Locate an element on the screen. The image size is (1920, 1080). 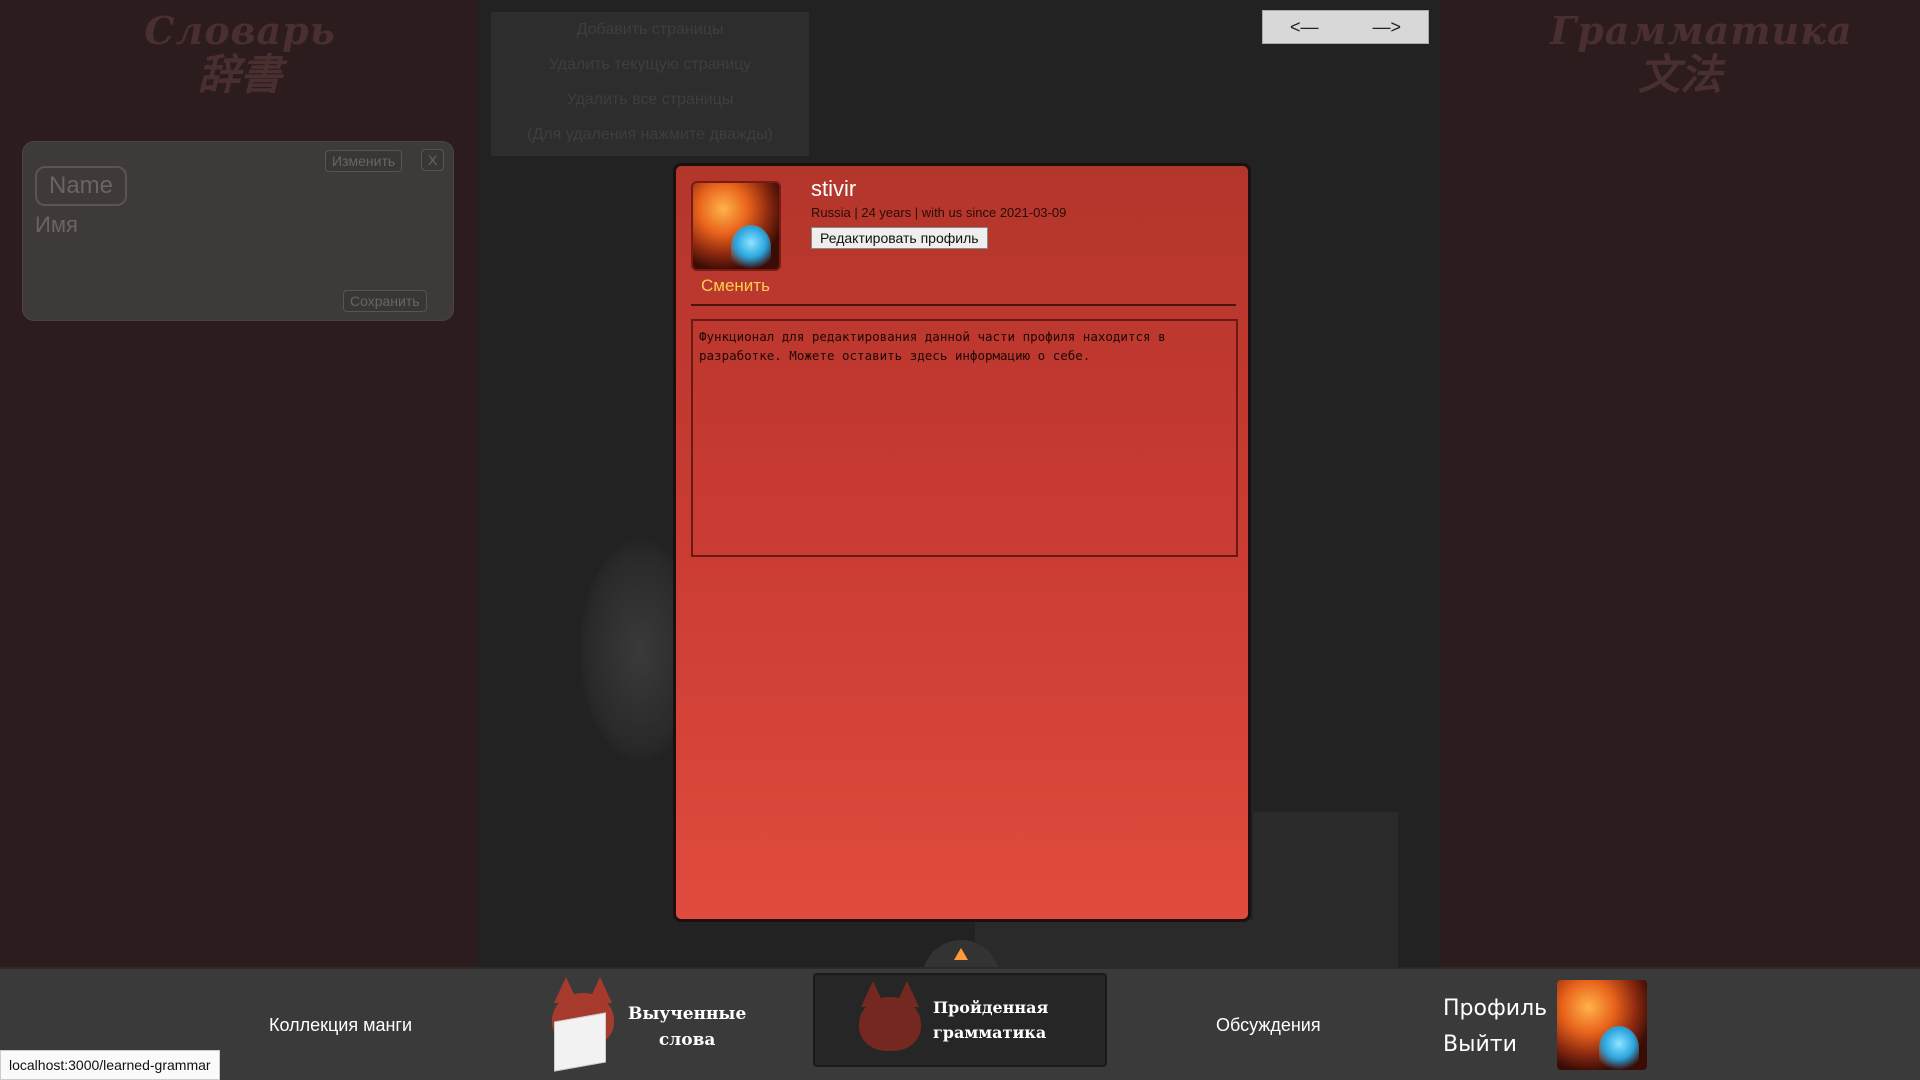
footer-avatar is located at coordinates (1602, 1025).